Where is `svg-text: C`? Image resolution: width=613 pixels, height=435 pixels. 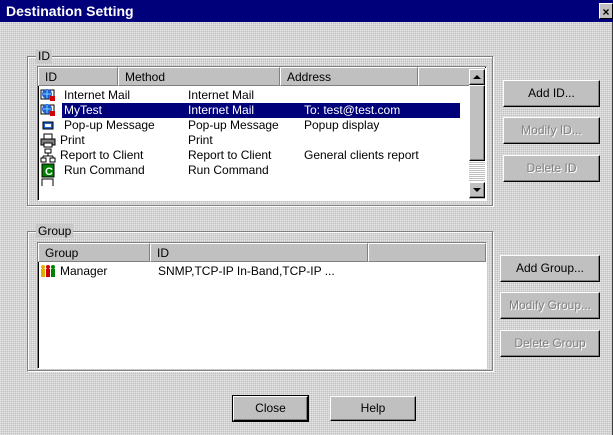
svg-text: C is located at coordinates (49, 172).